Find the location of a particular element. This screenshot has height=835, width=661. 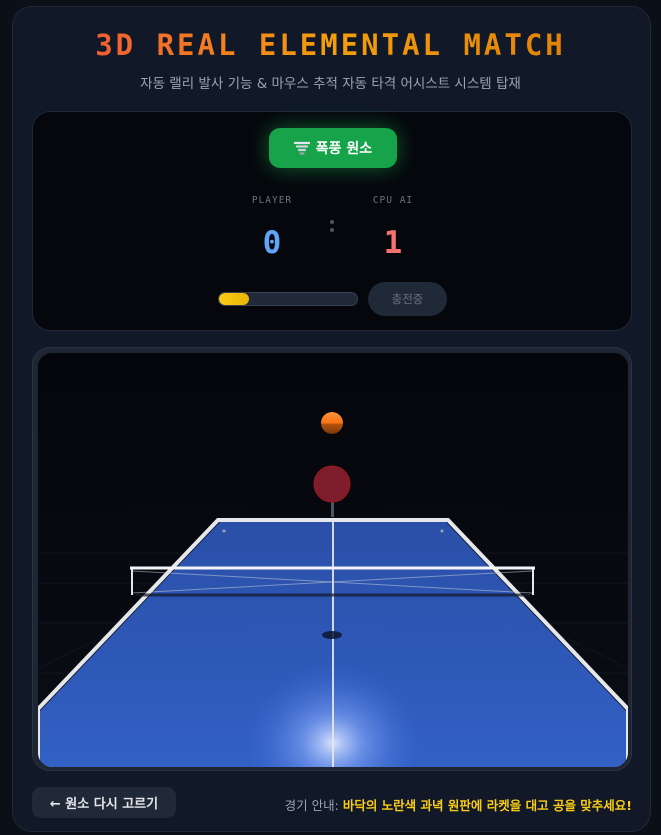

charge-meter-fill is located at coordinates (234, 299).